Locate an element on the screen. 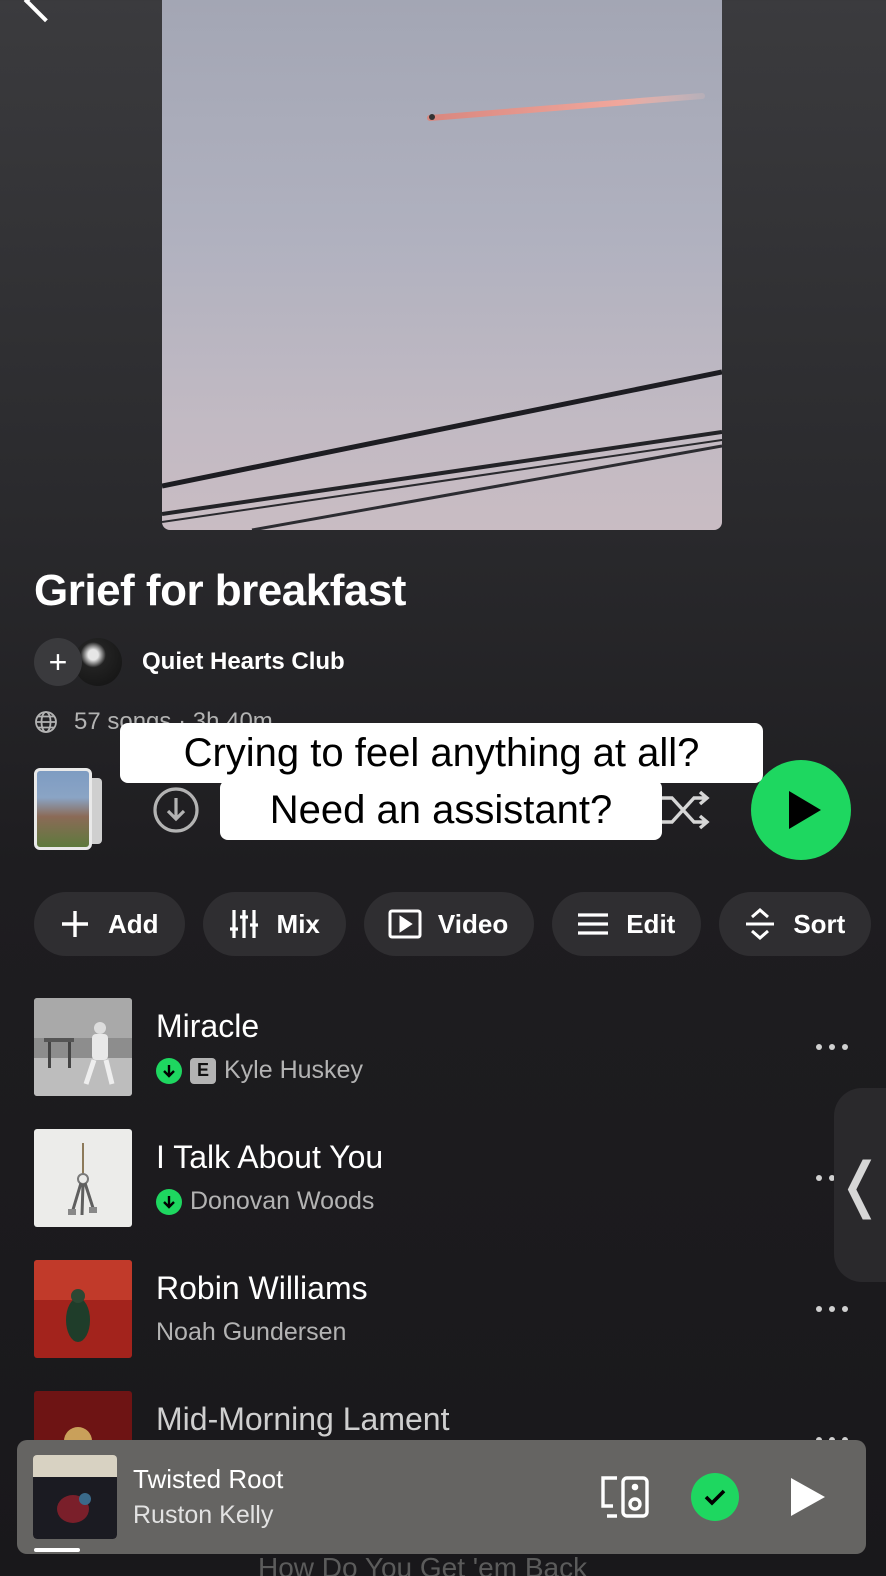  explicit-badge: E is located at coordinates (203, 1070).